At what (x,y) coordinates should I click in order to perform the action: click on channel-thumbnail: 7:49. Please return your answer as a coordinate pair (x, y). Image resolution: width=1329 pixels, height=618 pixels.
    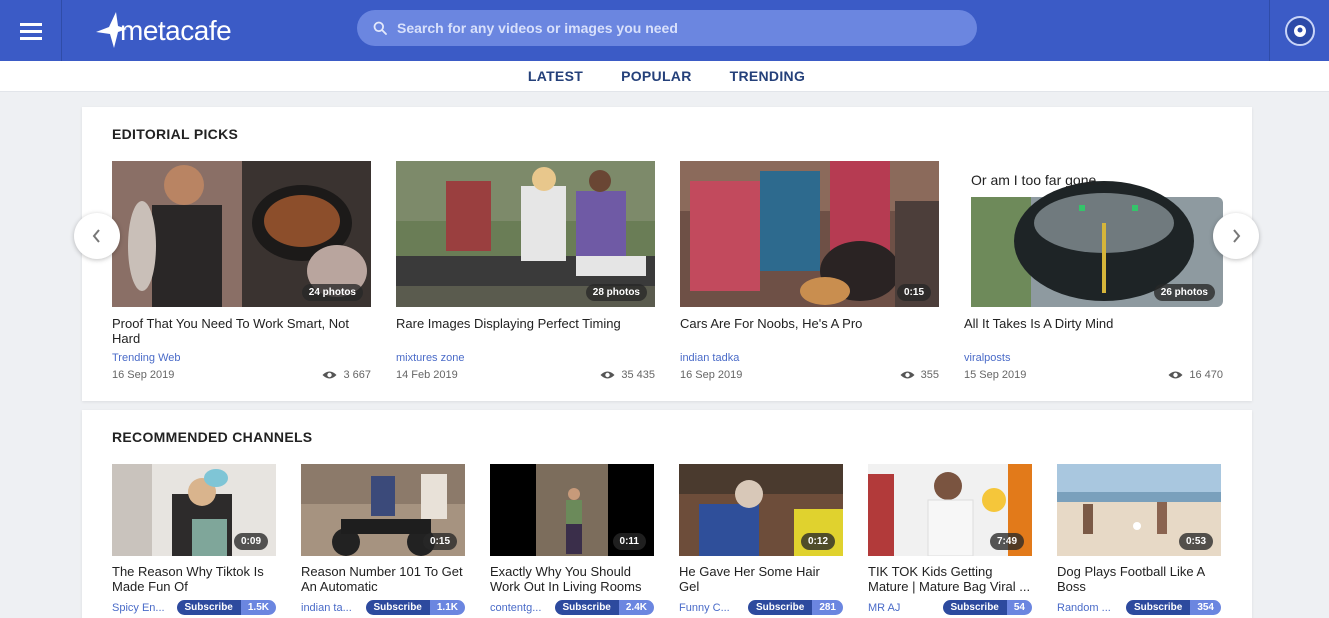
    Looking at the image, I should click on (950, 510).